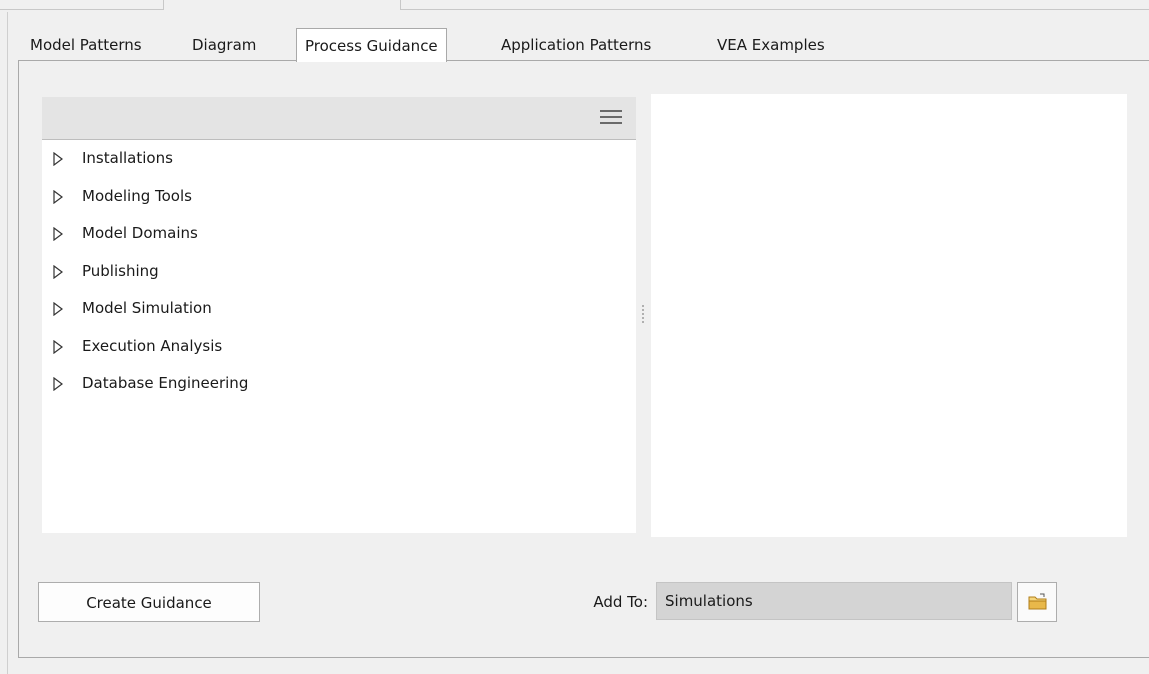 The width and height of the screenshot is (1149, 674). I want to click on tree-item-publishing: Publishing, so click(339, 272).